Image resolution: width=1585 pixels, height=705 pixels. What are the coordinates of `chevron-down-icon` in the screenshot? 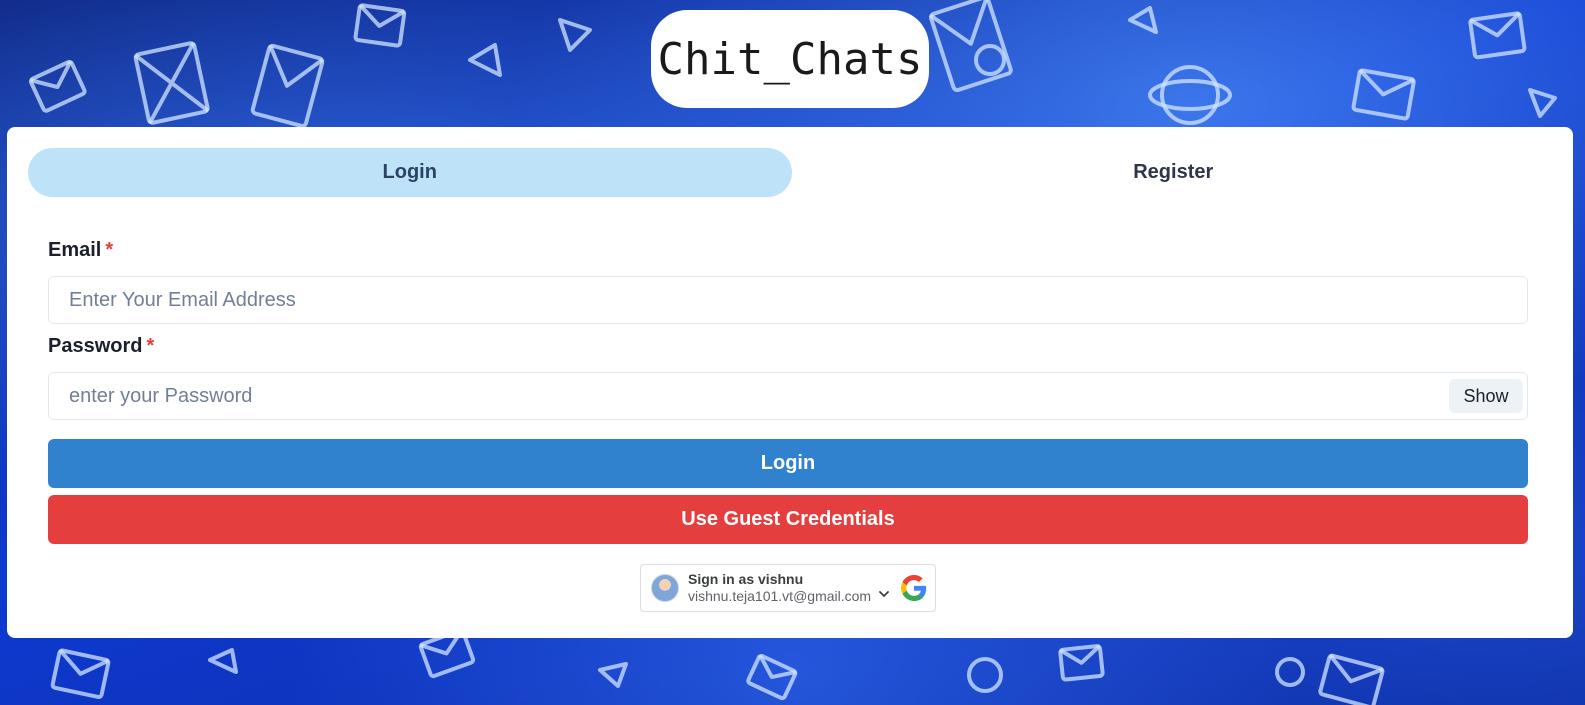 It's located at (884, 594).